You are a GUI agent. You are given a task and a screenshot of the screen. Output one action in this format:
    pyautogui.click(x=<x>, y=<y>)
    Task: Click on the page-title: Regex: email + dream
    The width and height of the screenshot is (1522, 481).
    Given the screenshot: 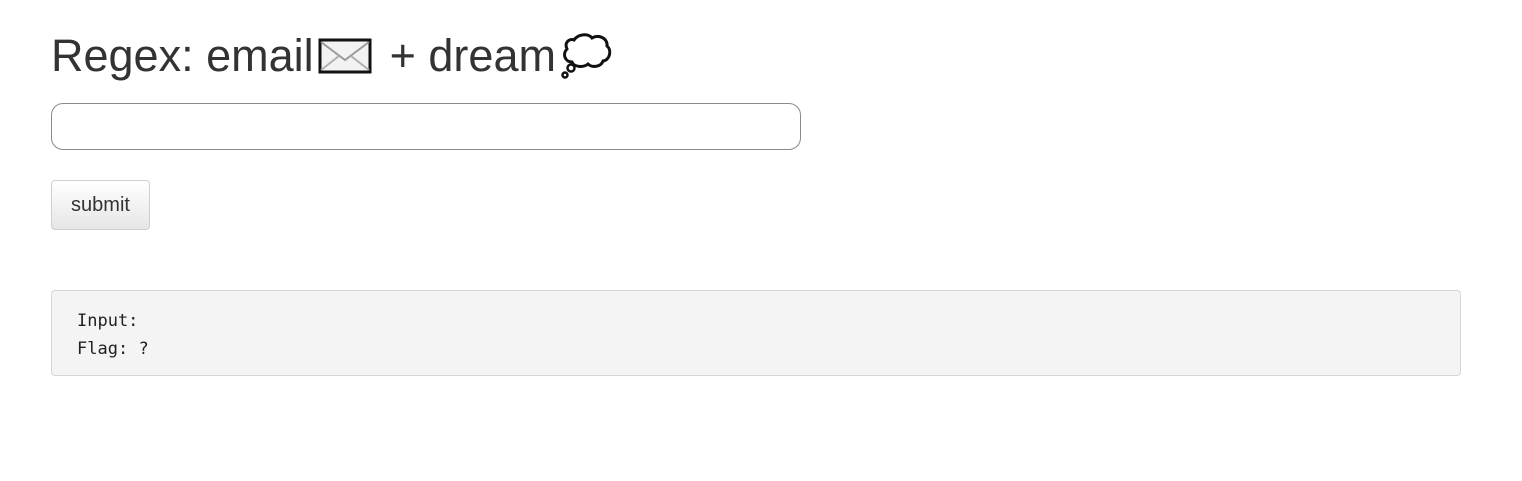 What is the action you would take?
    pyautogui.click(x=331, y=56)
    